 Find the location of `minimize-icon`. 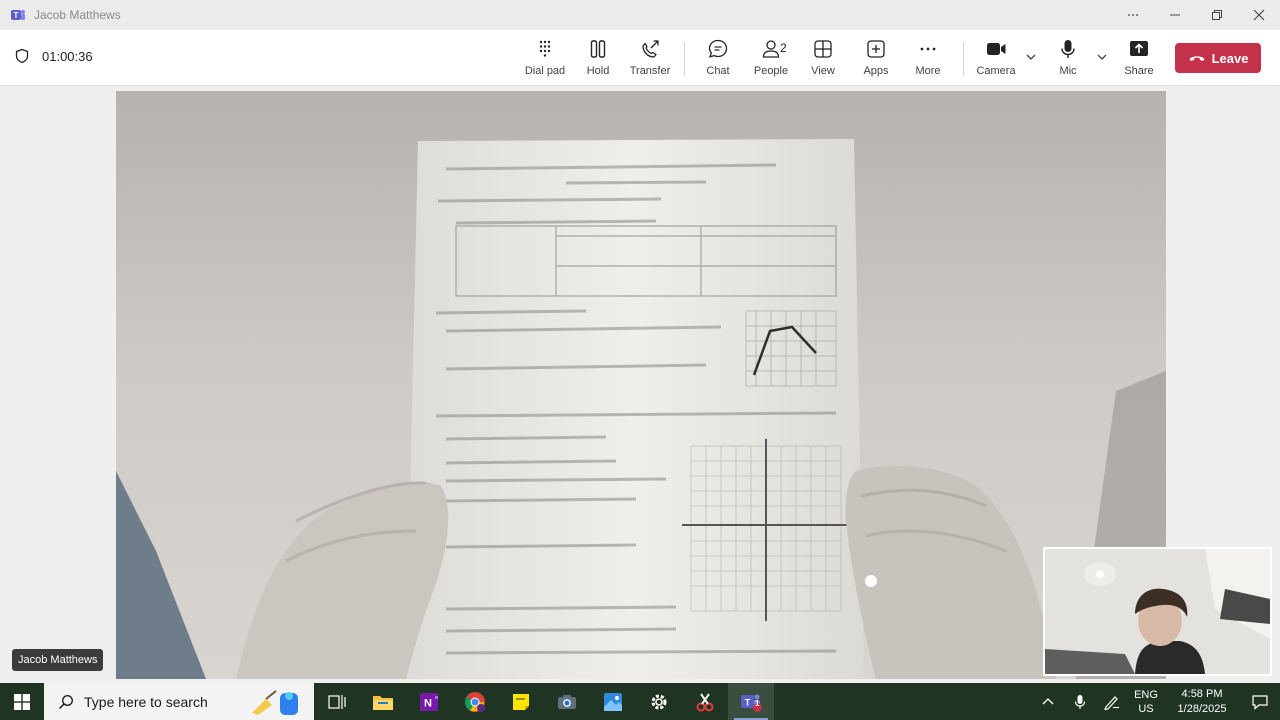

minimize-icon is located at coordinates (1175, 15).